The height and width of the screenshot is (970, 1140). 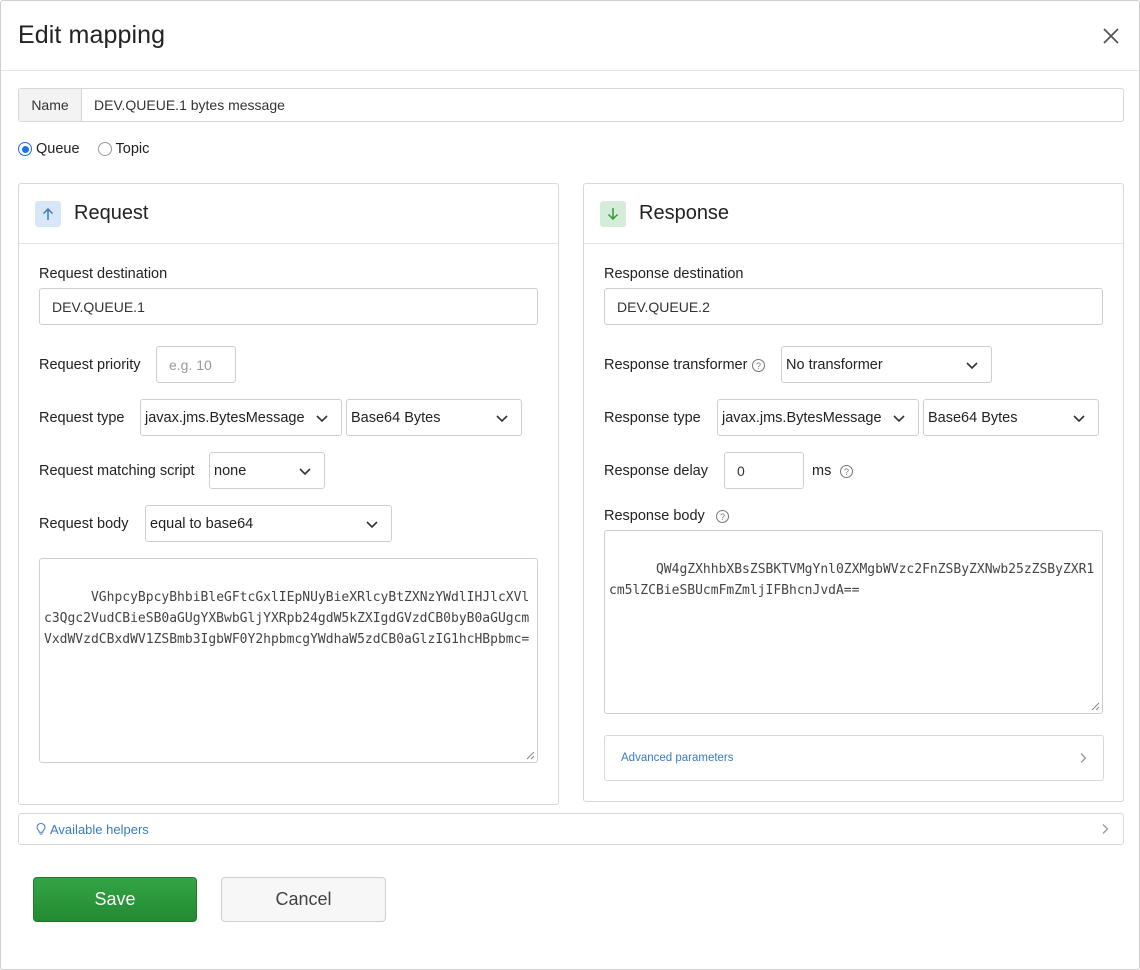 I want to click on name-input, so click(x=602, y=105).